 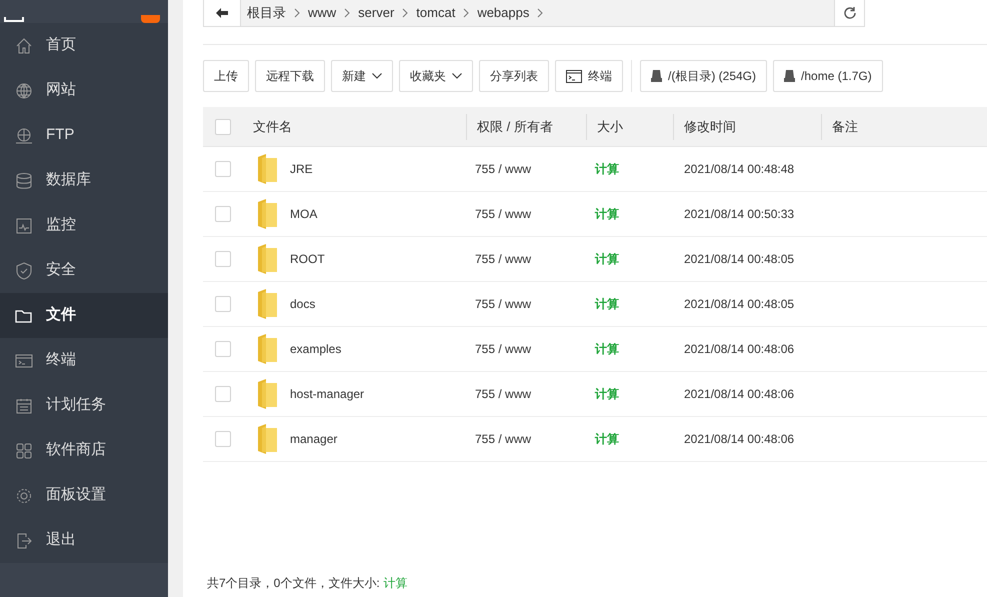 I want to click on file-name: host-manager, so click(x=327, y=394).